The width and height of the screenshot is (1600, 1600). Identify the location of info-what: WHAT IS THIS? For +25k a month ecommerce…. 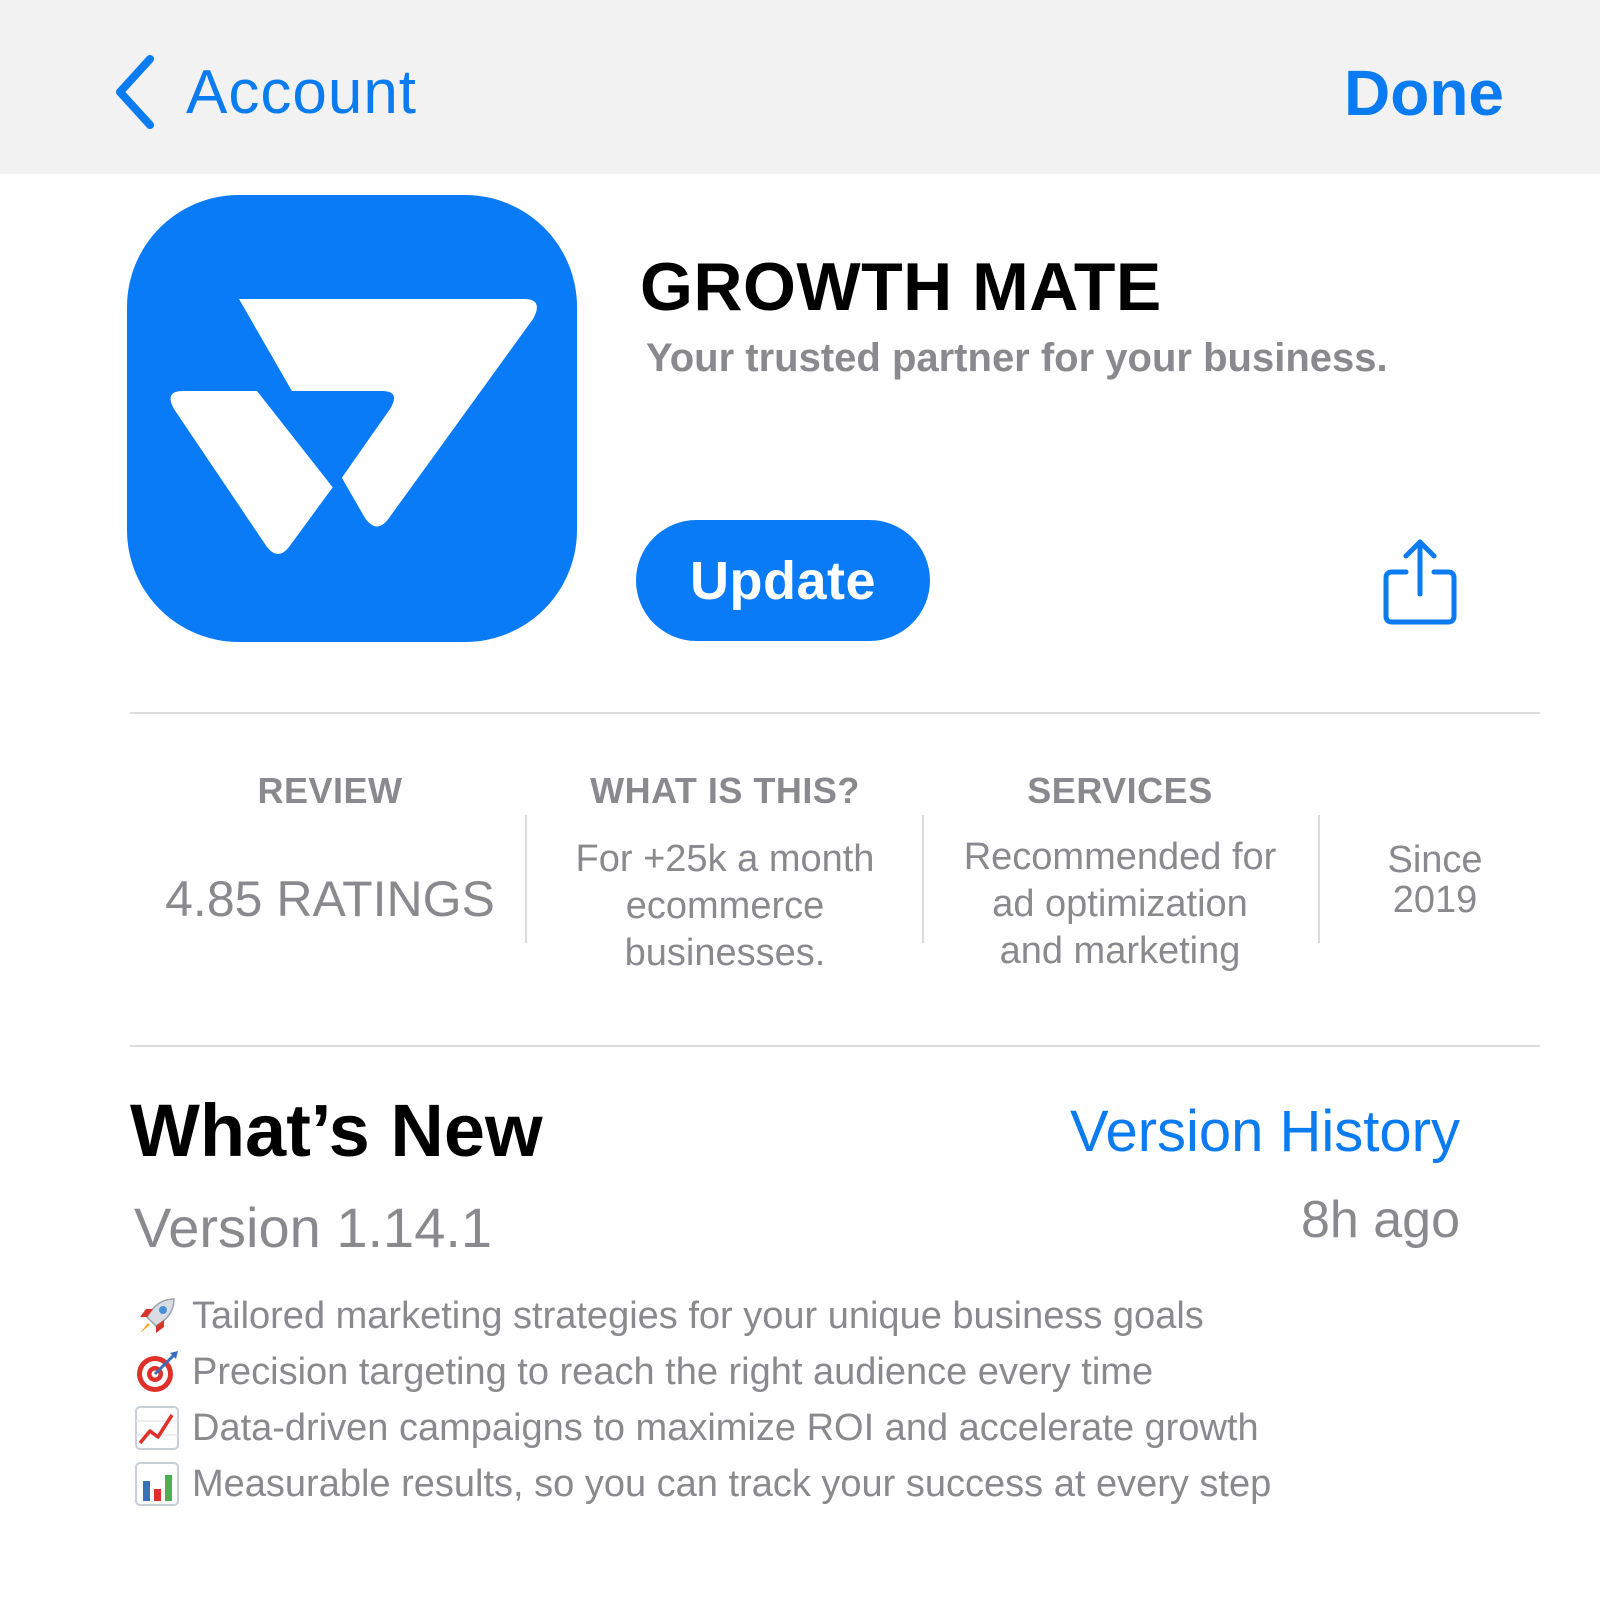
(725, 873).